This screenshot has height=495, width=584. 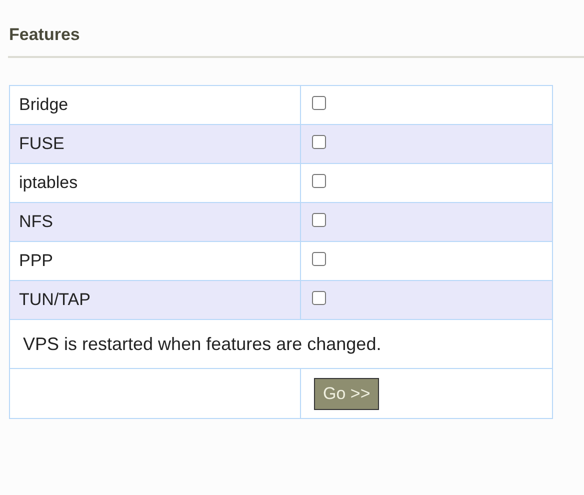 What do you see at coordinates (155, 105) in the screenshot?
I see `feature-name: Bridge` at bounding box center [155, 105].